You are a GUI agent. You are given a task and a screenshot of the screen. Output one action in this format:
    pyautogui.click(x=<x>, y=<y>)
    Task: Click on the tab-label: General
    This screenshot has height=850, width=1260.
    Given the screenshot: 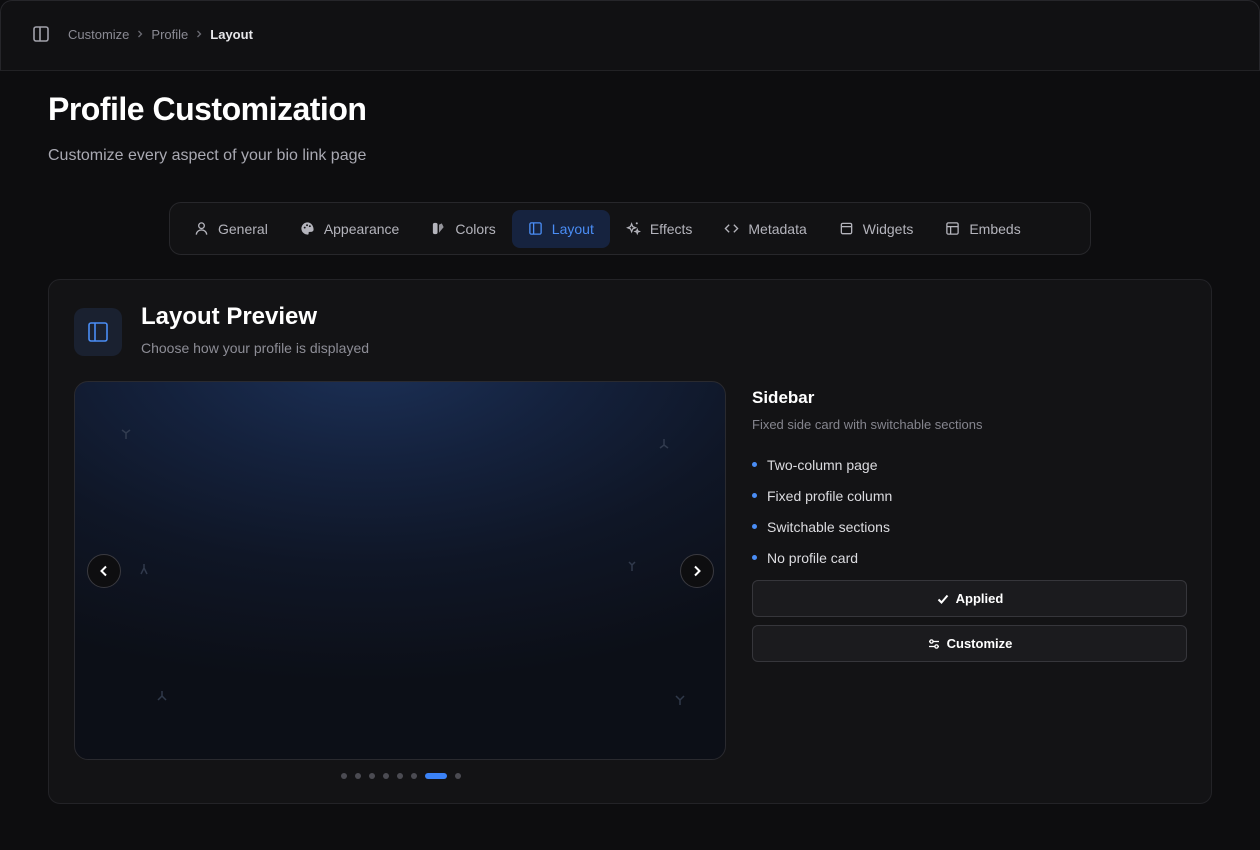 What is the action you would take?
    pyautogui.click(x=243, y=228)
    